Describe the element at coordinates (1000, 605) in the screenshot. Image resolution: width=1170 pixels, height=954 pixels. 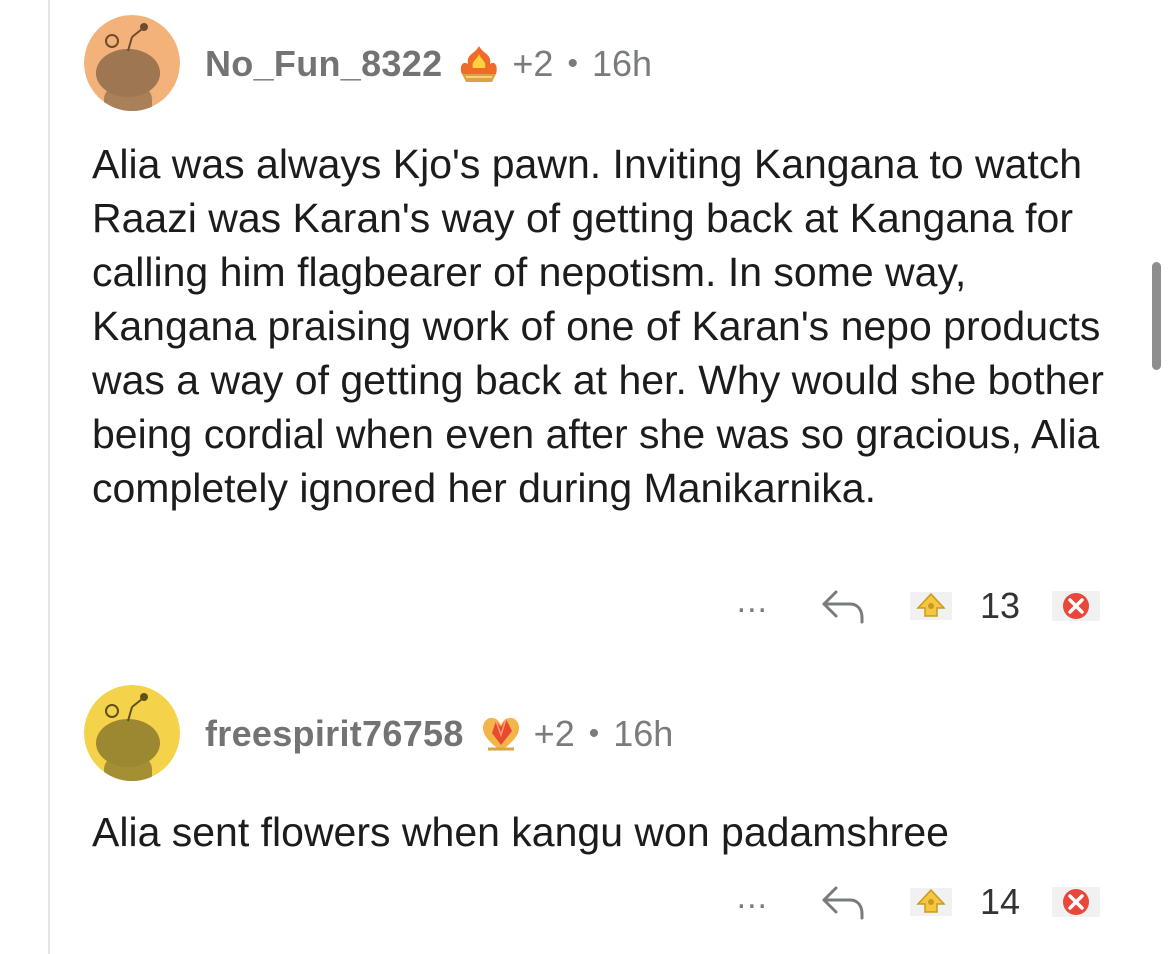
I see `vote-score: 13` at that location.